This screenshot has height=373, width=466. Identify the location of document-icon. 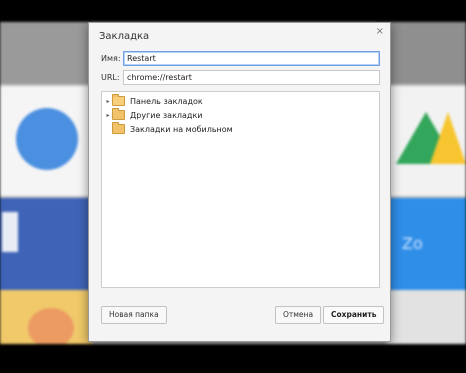
(10, 232).